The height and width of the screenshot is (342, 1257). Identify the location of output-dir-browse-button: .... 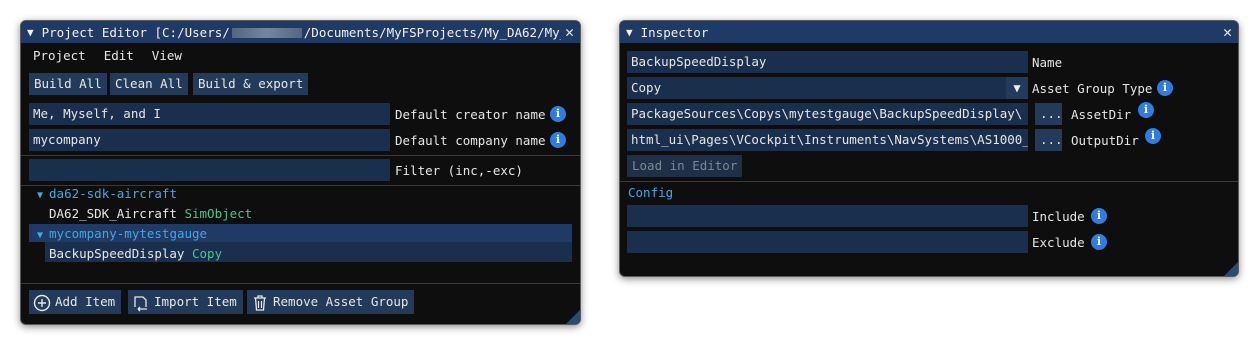
(1049, 140).